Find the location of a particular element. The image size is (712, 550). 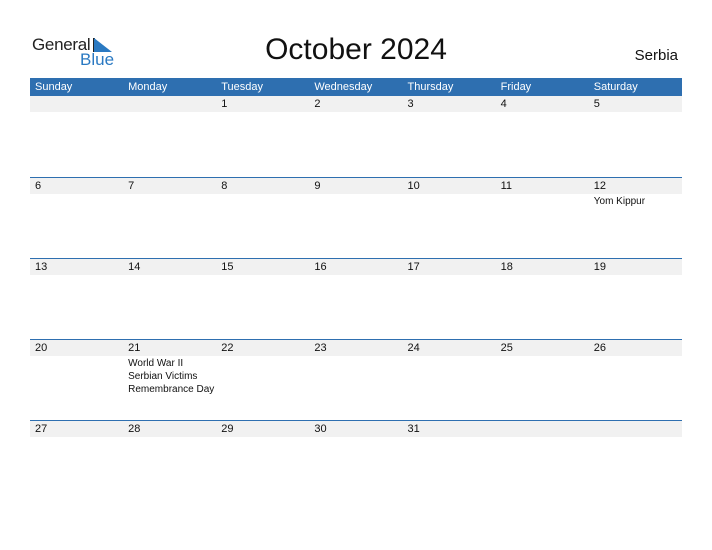

week-row: 6 7 8 9 10 11 12 Yom Kippur is located at coordinates (356, 217).